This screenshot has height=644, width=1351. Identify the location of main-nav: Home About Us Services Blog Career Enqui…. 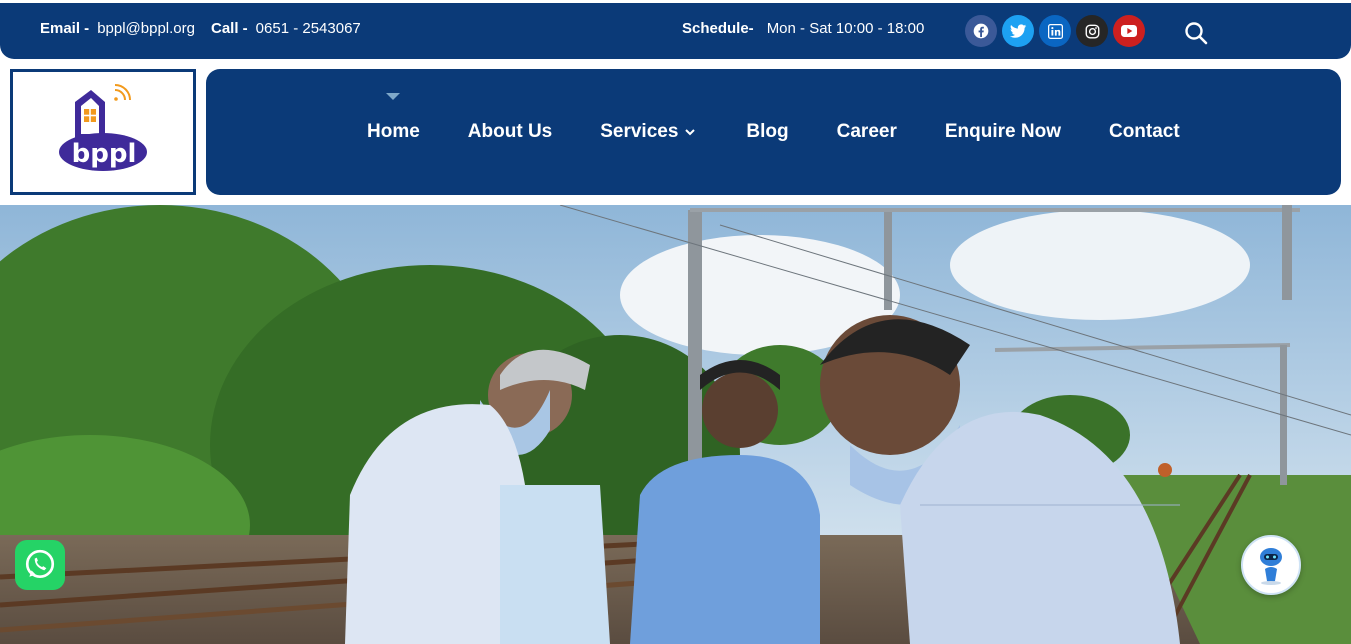
(773, 132).